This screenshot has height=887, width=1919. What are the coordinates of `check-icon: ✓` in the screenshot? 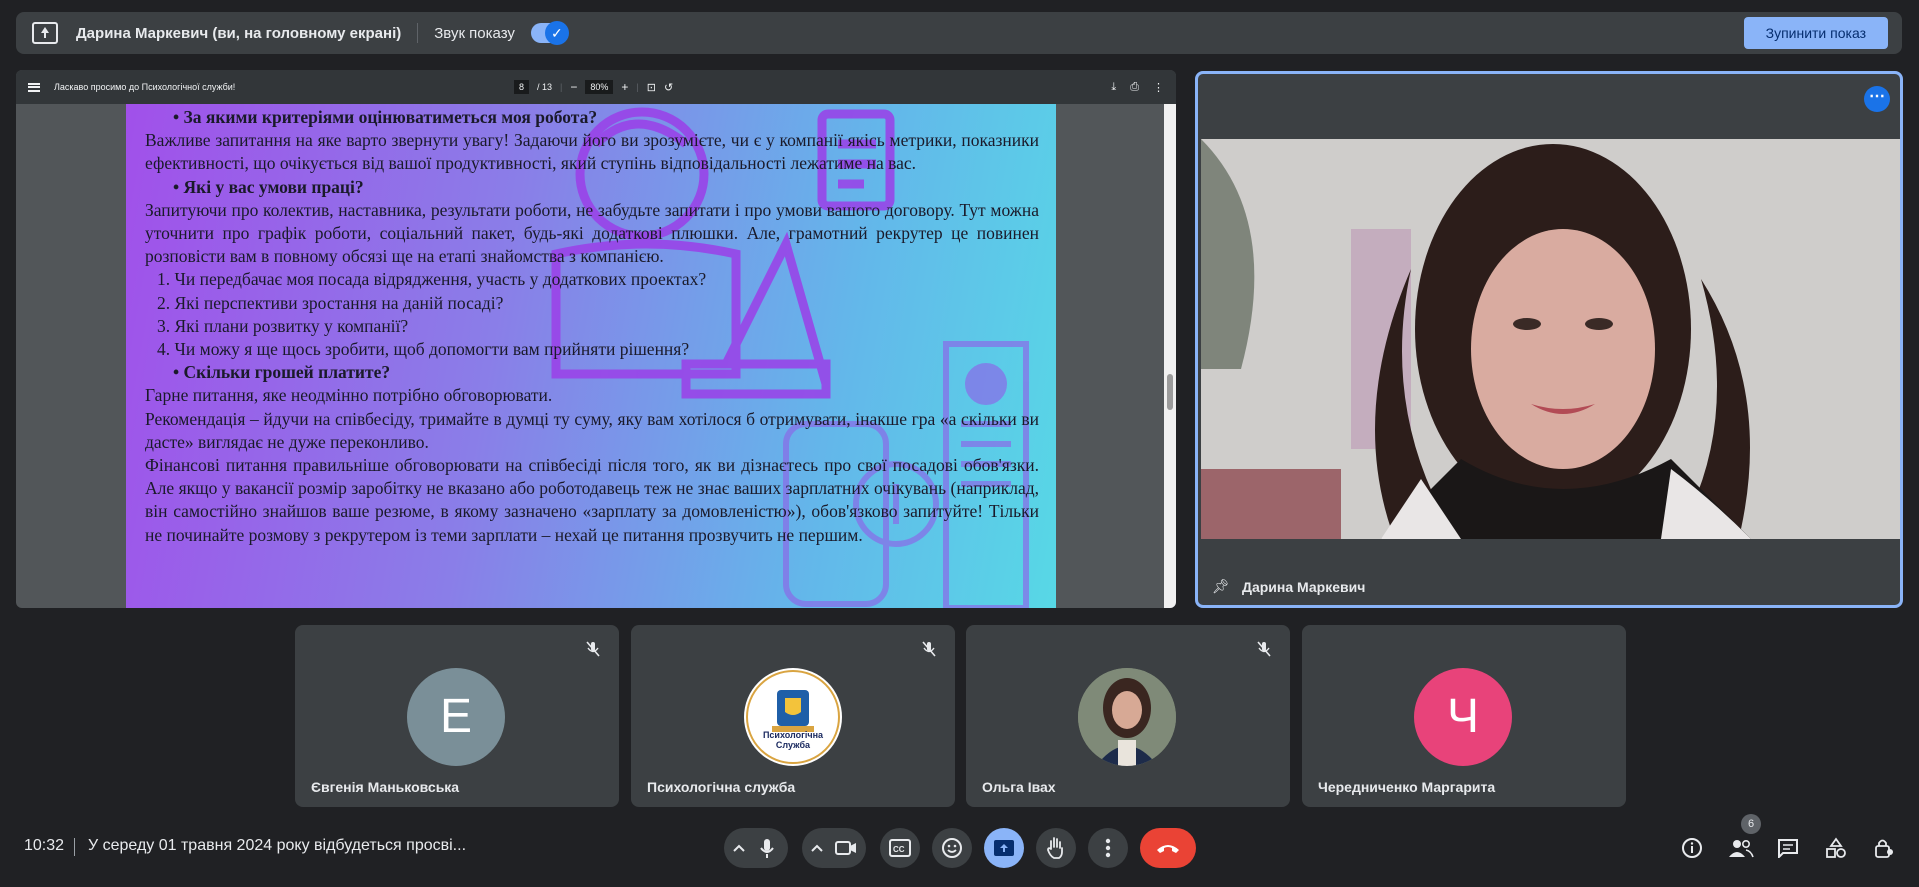 It's located at (556, 33).